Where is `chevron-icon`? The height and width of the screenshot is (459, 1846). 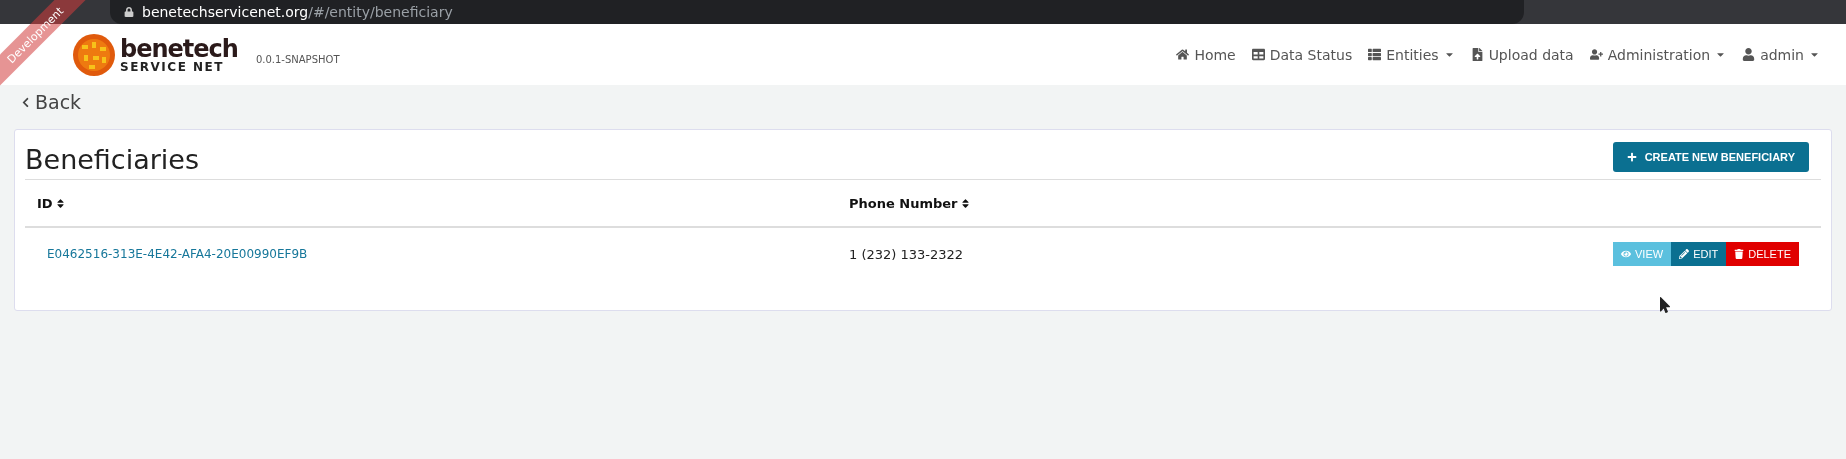
chevron-icon is located at coordinates (25, 102).